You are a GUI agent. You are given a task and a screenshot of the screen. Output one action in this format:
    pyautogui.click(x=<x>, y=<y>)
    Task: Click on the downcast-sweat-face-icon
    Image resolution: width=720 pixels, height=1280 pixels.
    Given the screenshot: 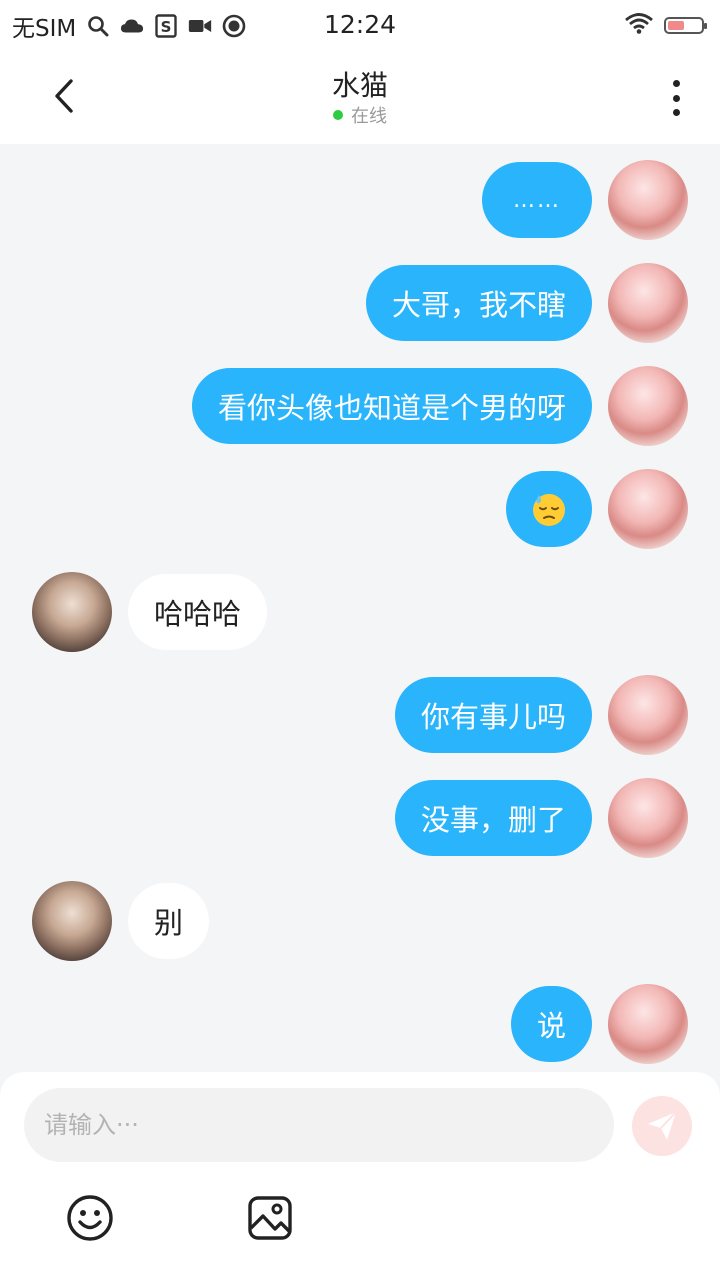 What is the action you would take?
    pyautogui.click(x=549, y=510)
    